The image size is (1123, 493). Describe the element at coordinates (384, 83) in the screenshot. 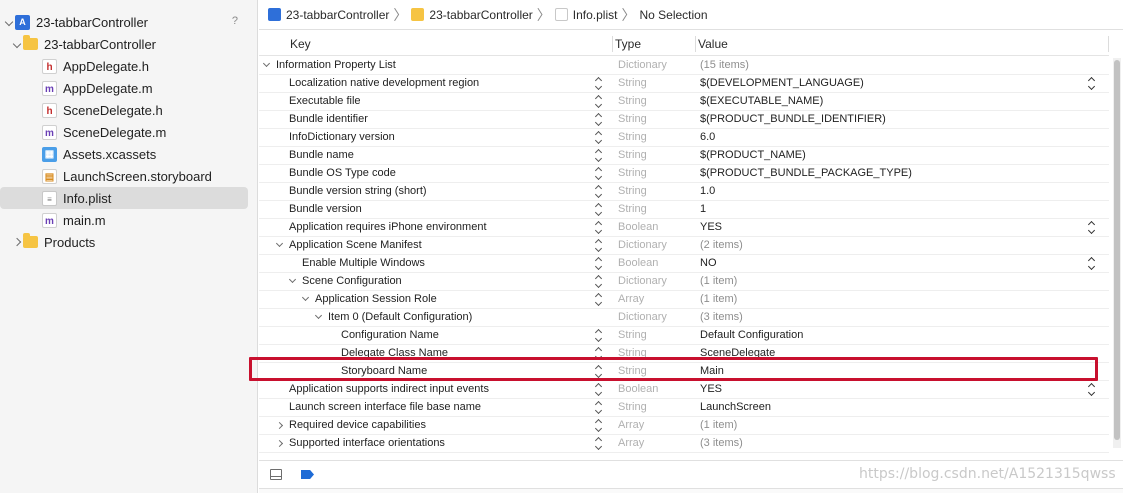

I see `plist-key: Localization native development region` at that location.